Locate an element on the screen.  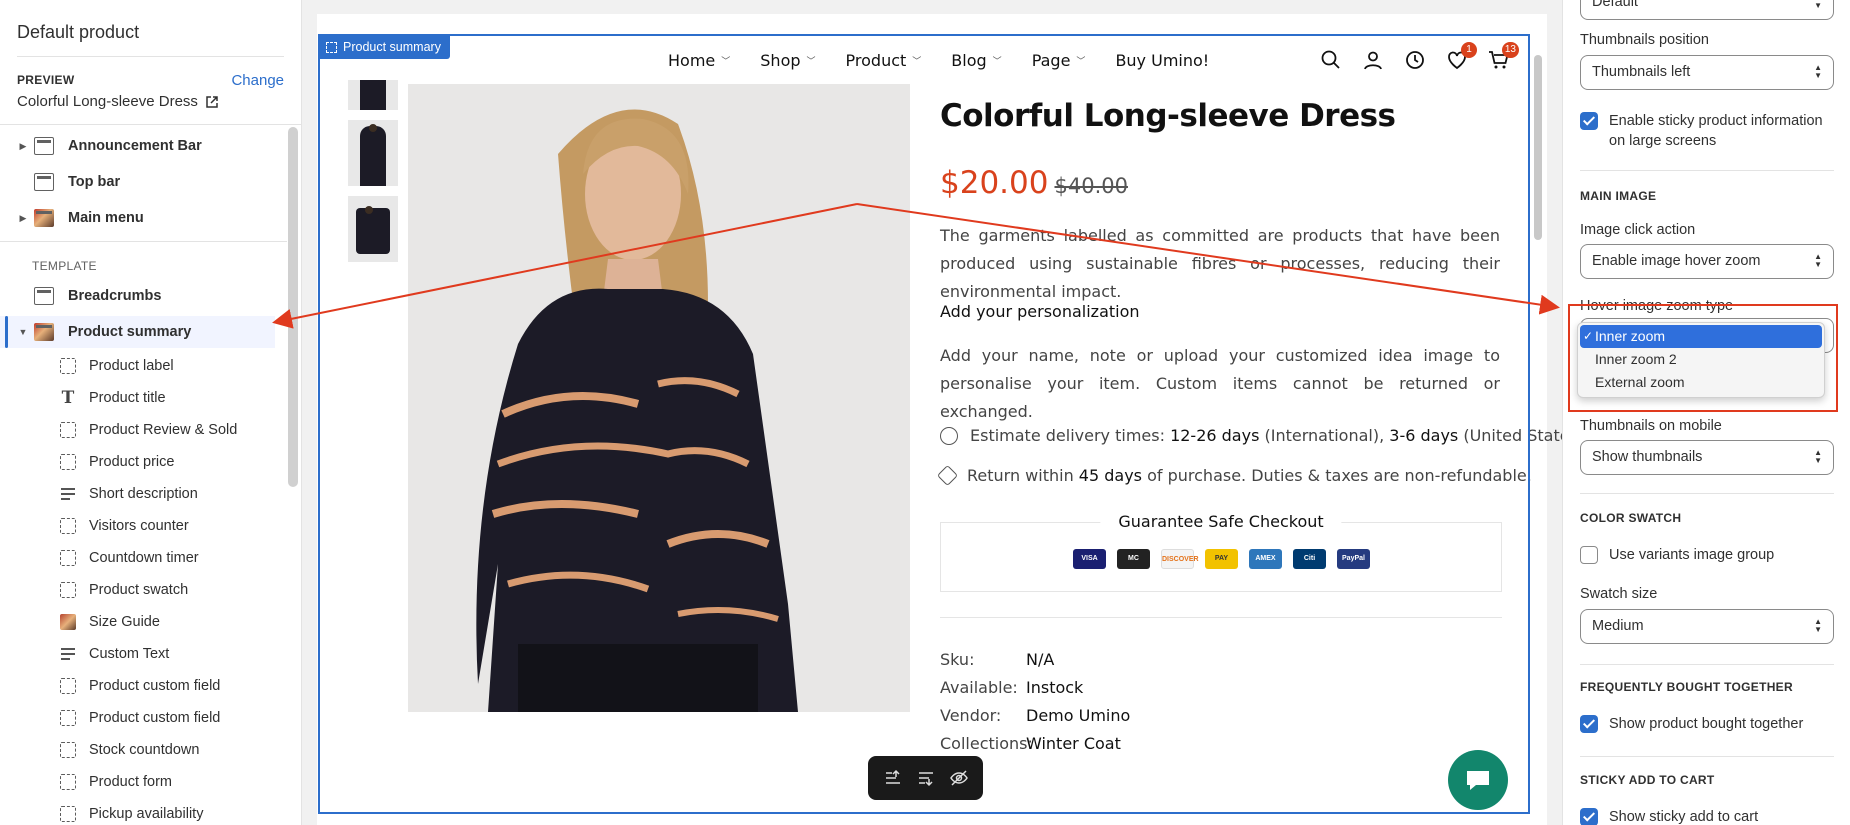
block-item: Custom Text is located at coordinates (114, 654).